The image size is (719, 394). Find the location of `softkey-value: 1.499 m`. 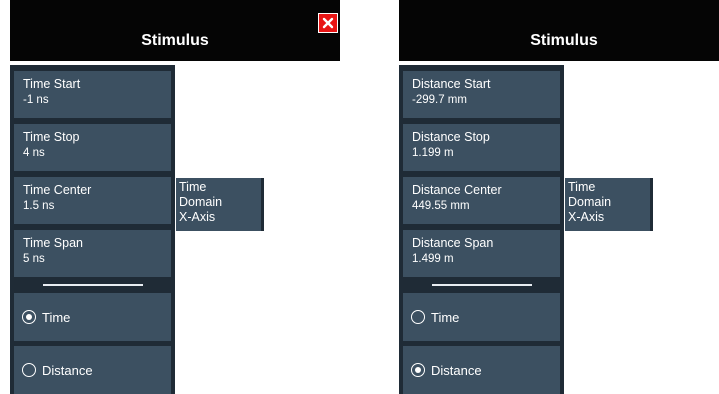

softkey-value: 1.499 m is located at coordinates (433, 259).